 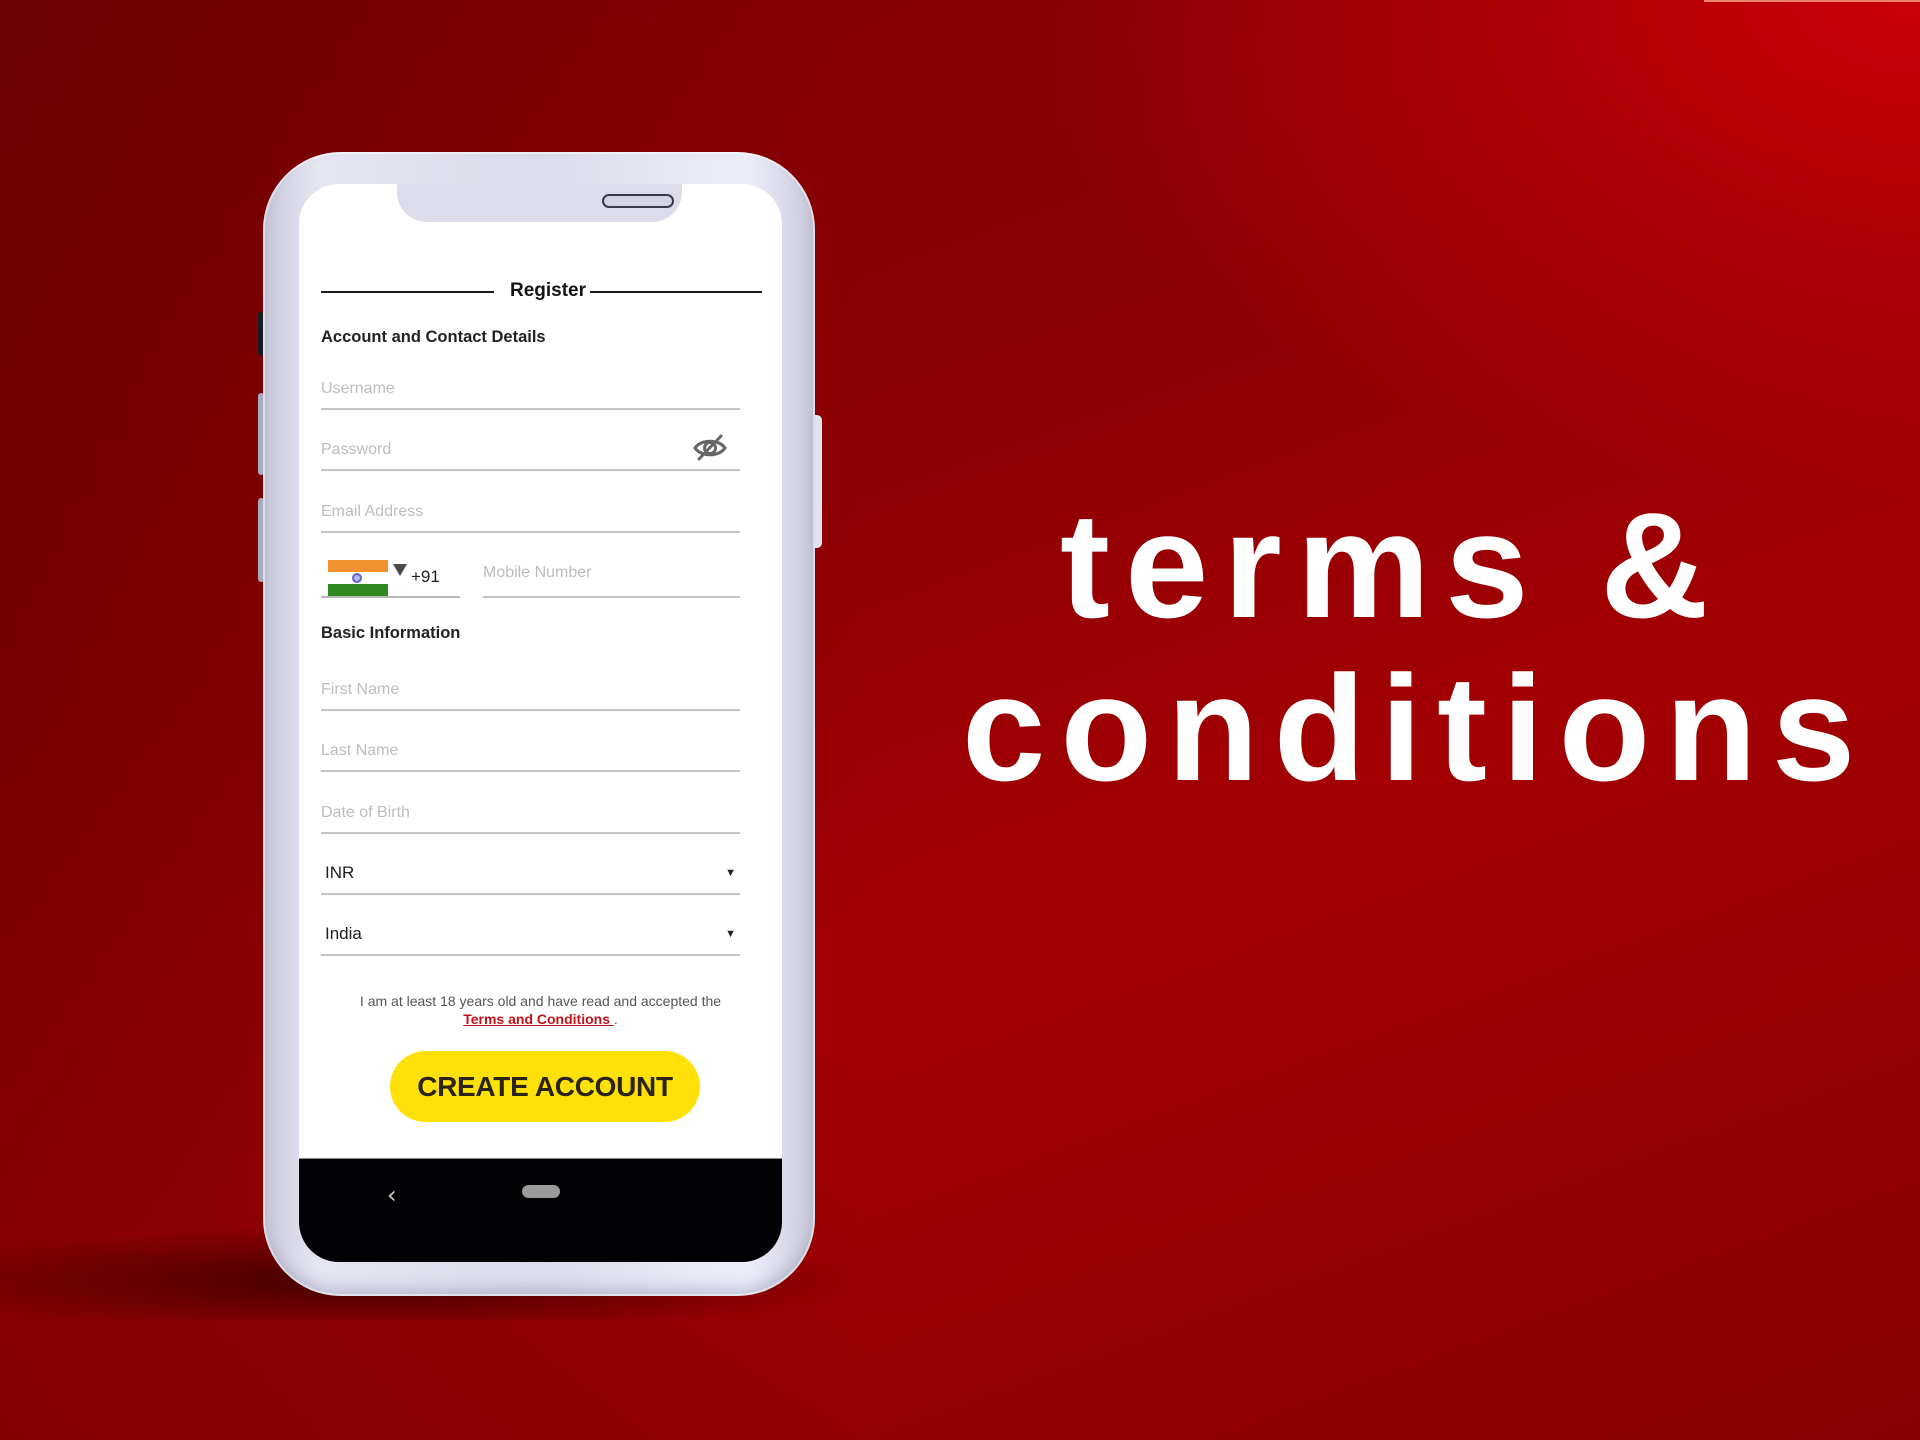 I want to click on headline-line-2: conditions, so click(x=1416, y=728).